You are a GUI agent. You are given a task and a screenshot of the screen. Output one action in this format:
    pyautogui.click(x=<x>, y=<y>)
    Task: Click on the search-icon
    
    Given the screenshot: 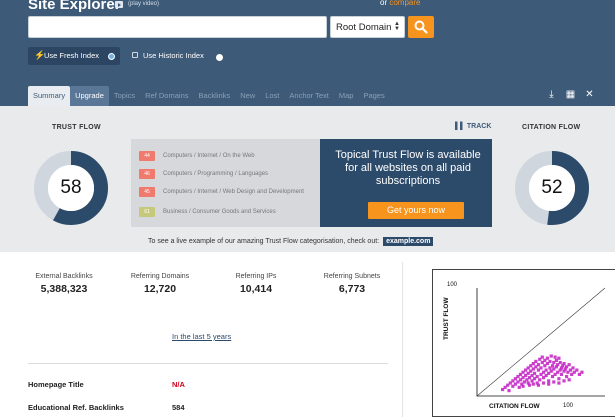 What is the action you would take?
    pyautogui.click(x=421, y=27)
    